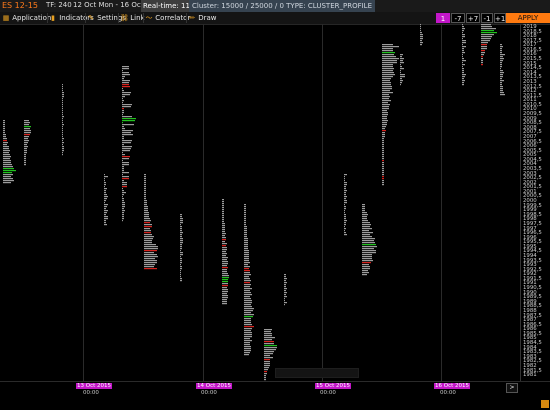 The height and width of the screenshot is (410, 550). What do you see at coordinates (443, 18) in the screenshot?
I see `day-count-1-button: 1` at bounding box center [443, 18].